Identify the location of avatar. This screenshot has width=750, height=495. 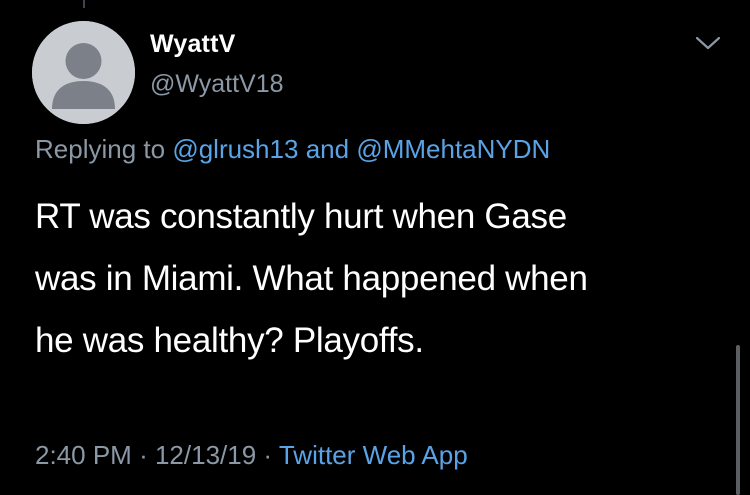
(83, 72).